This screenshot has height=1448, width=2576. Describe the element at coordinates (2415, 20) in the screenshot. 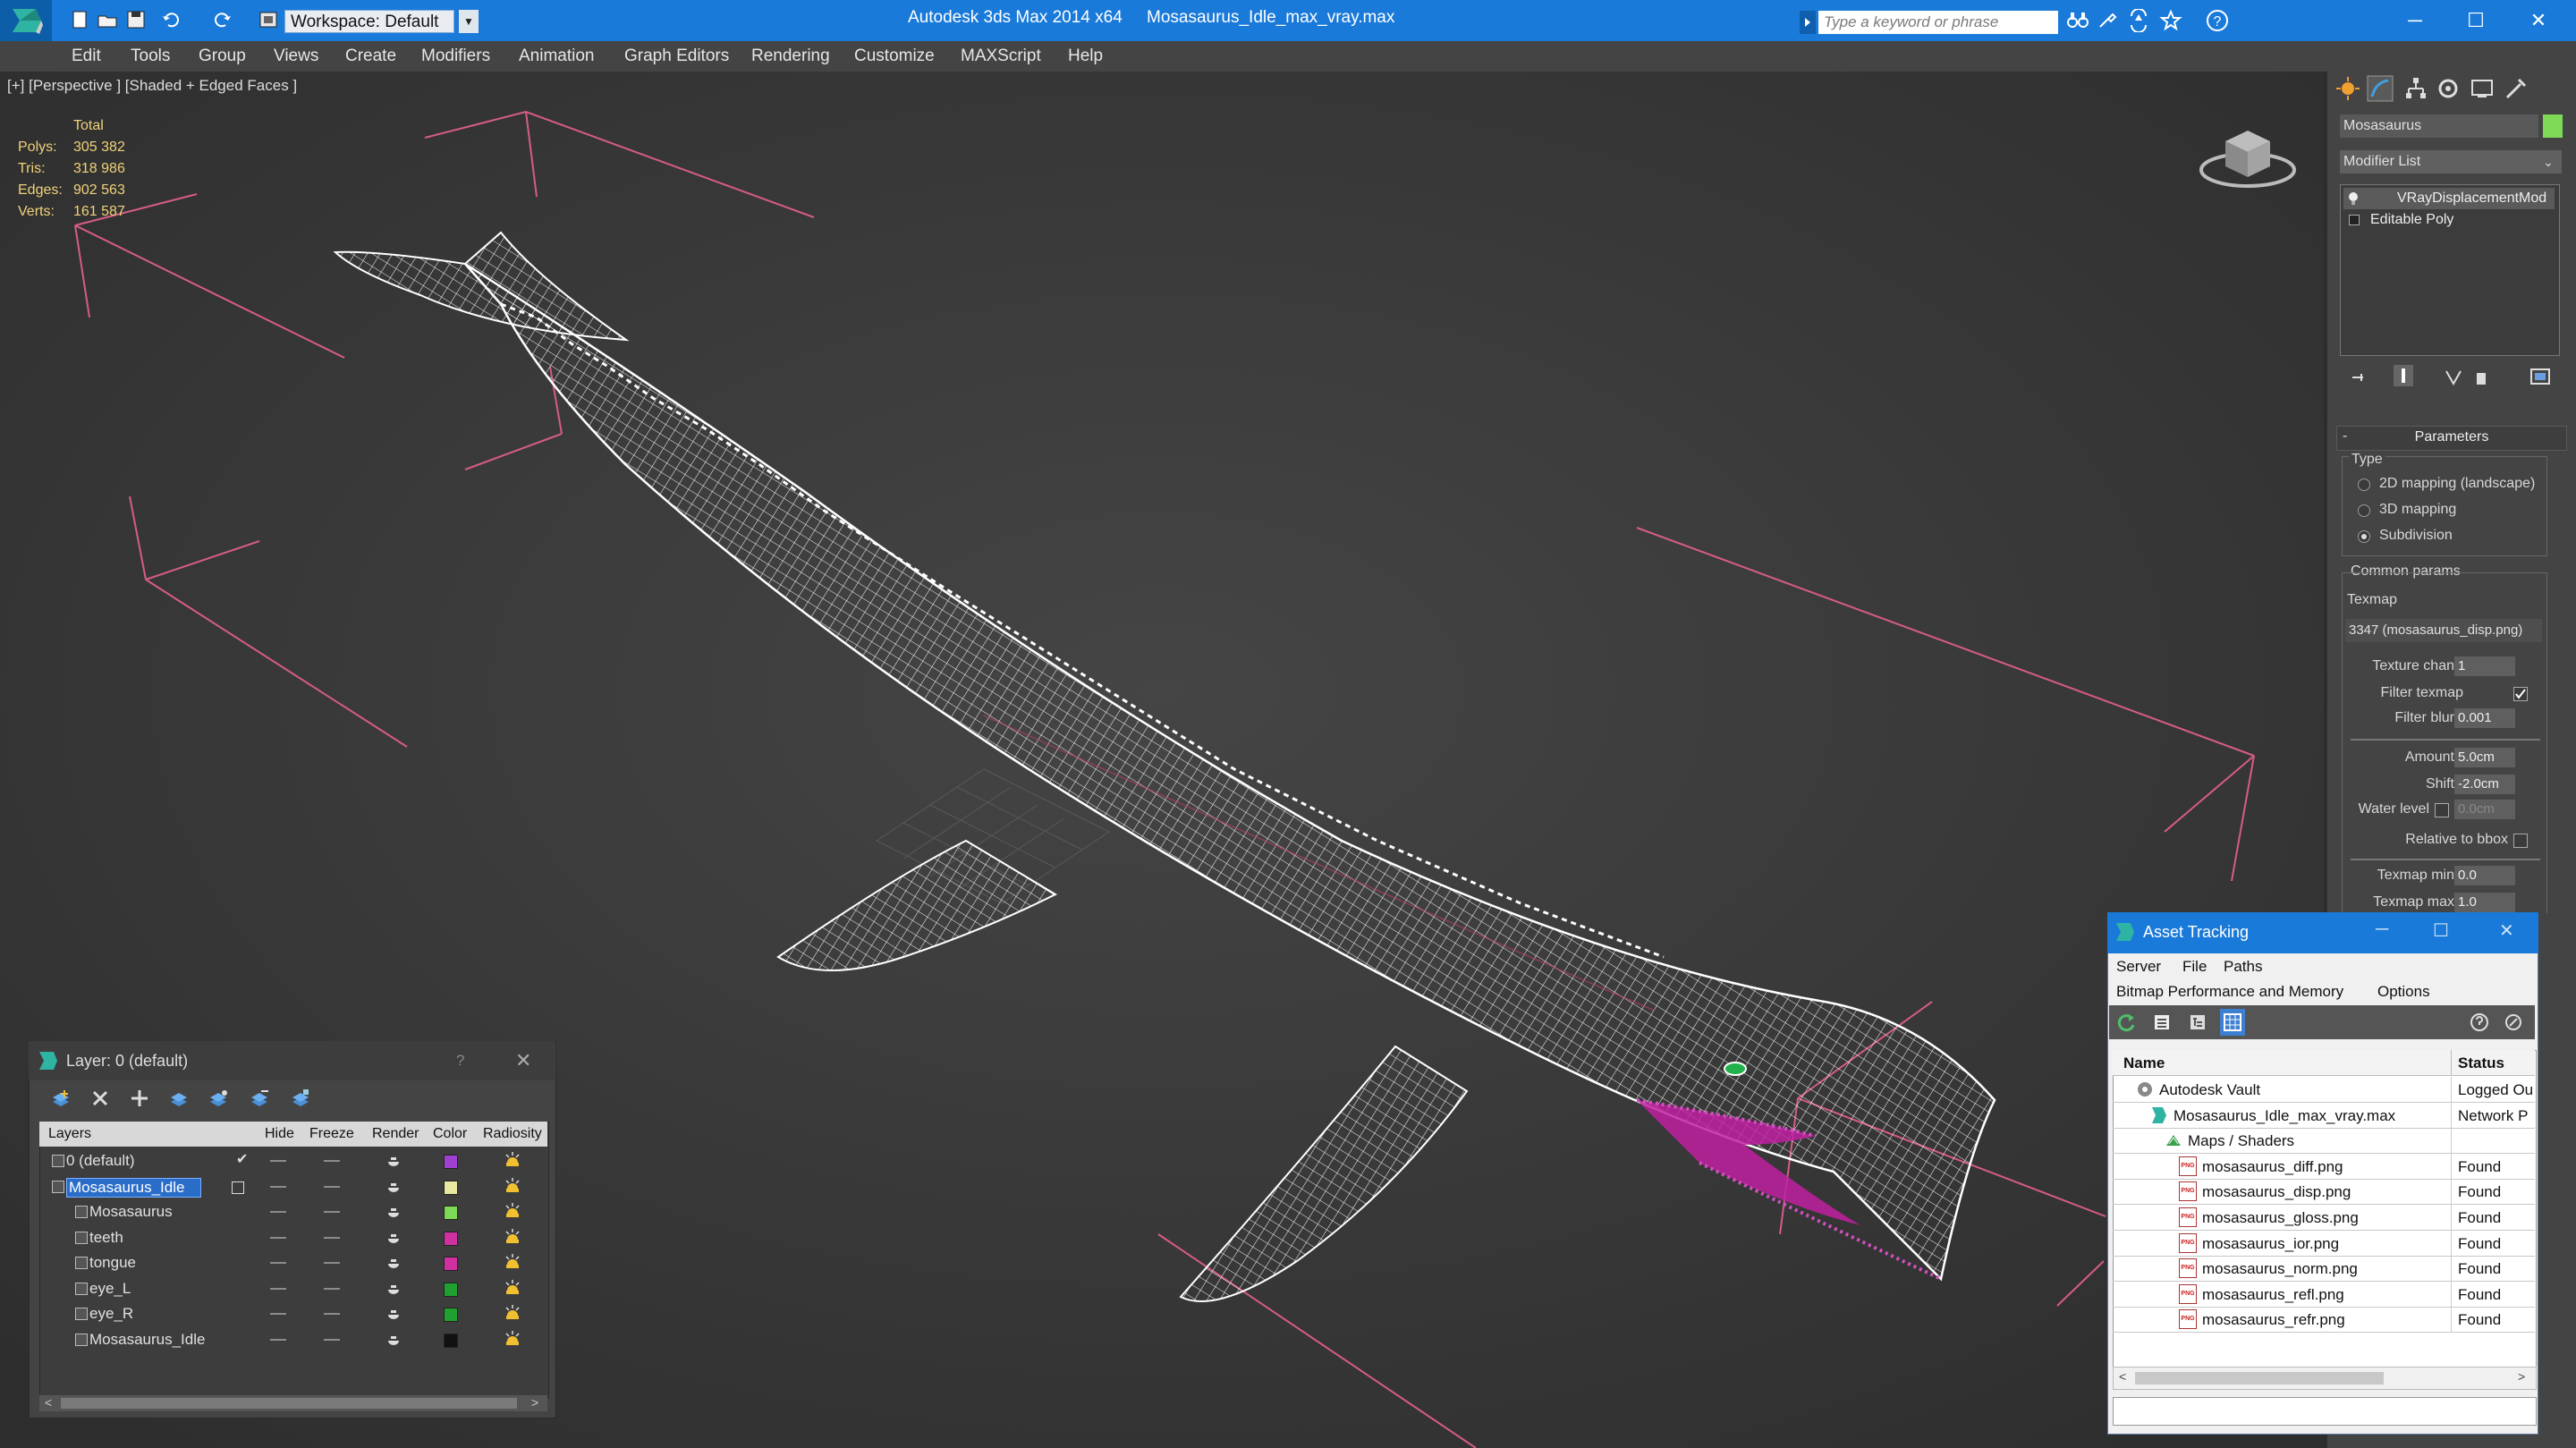

I see `minimize-icon: ─` at that location.